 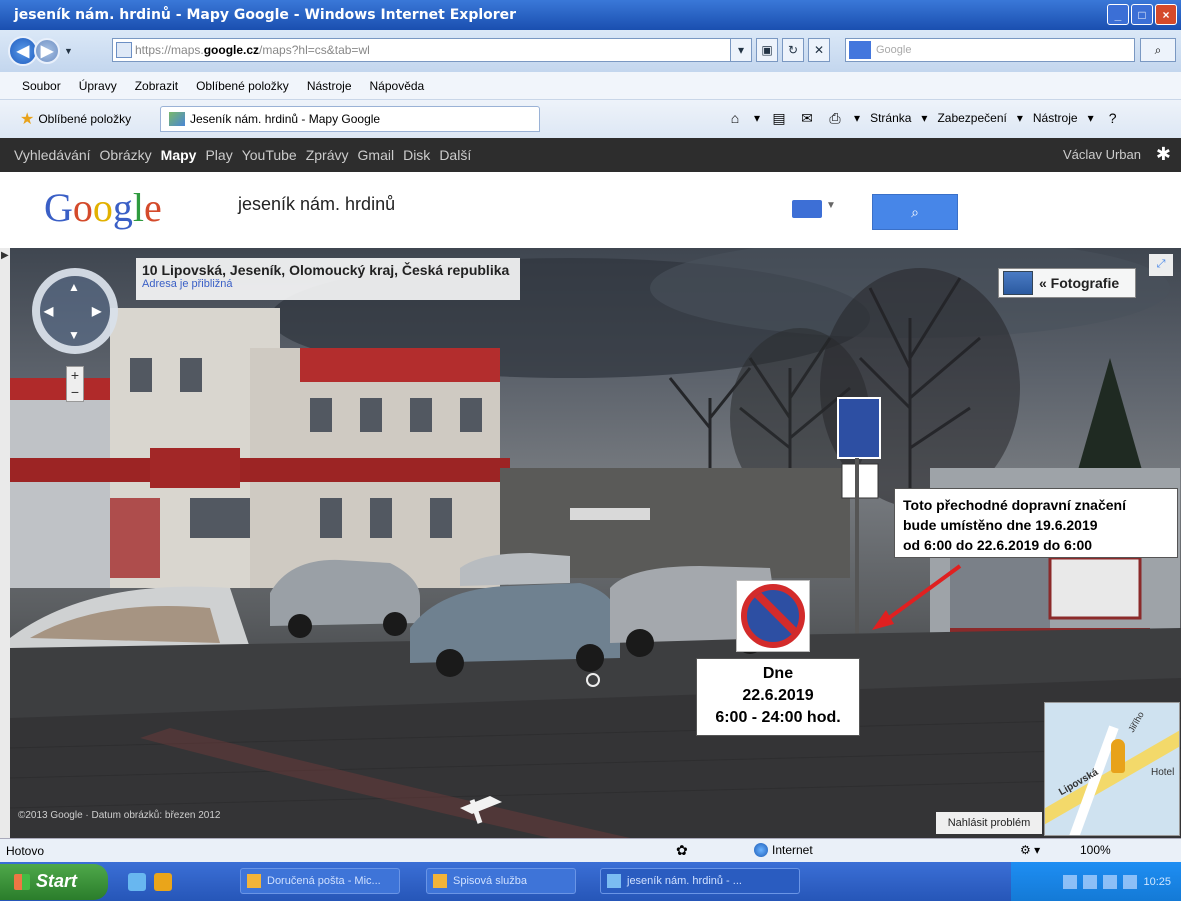 I want to click on history-dropdown-icon: ▼, so click(x=68, y=51).